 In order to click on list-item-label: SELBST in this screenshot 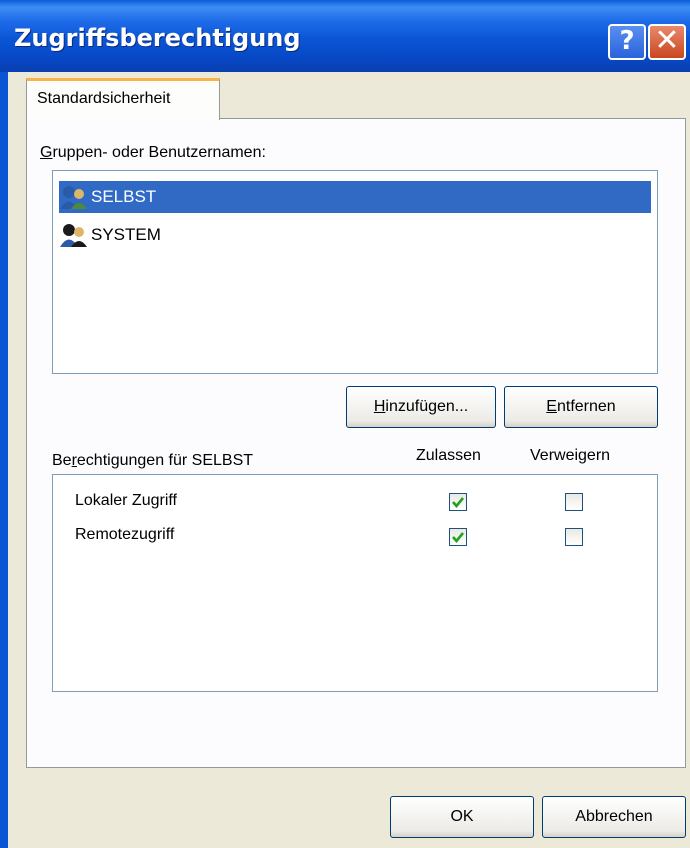, I will do `click(124, 196)`.